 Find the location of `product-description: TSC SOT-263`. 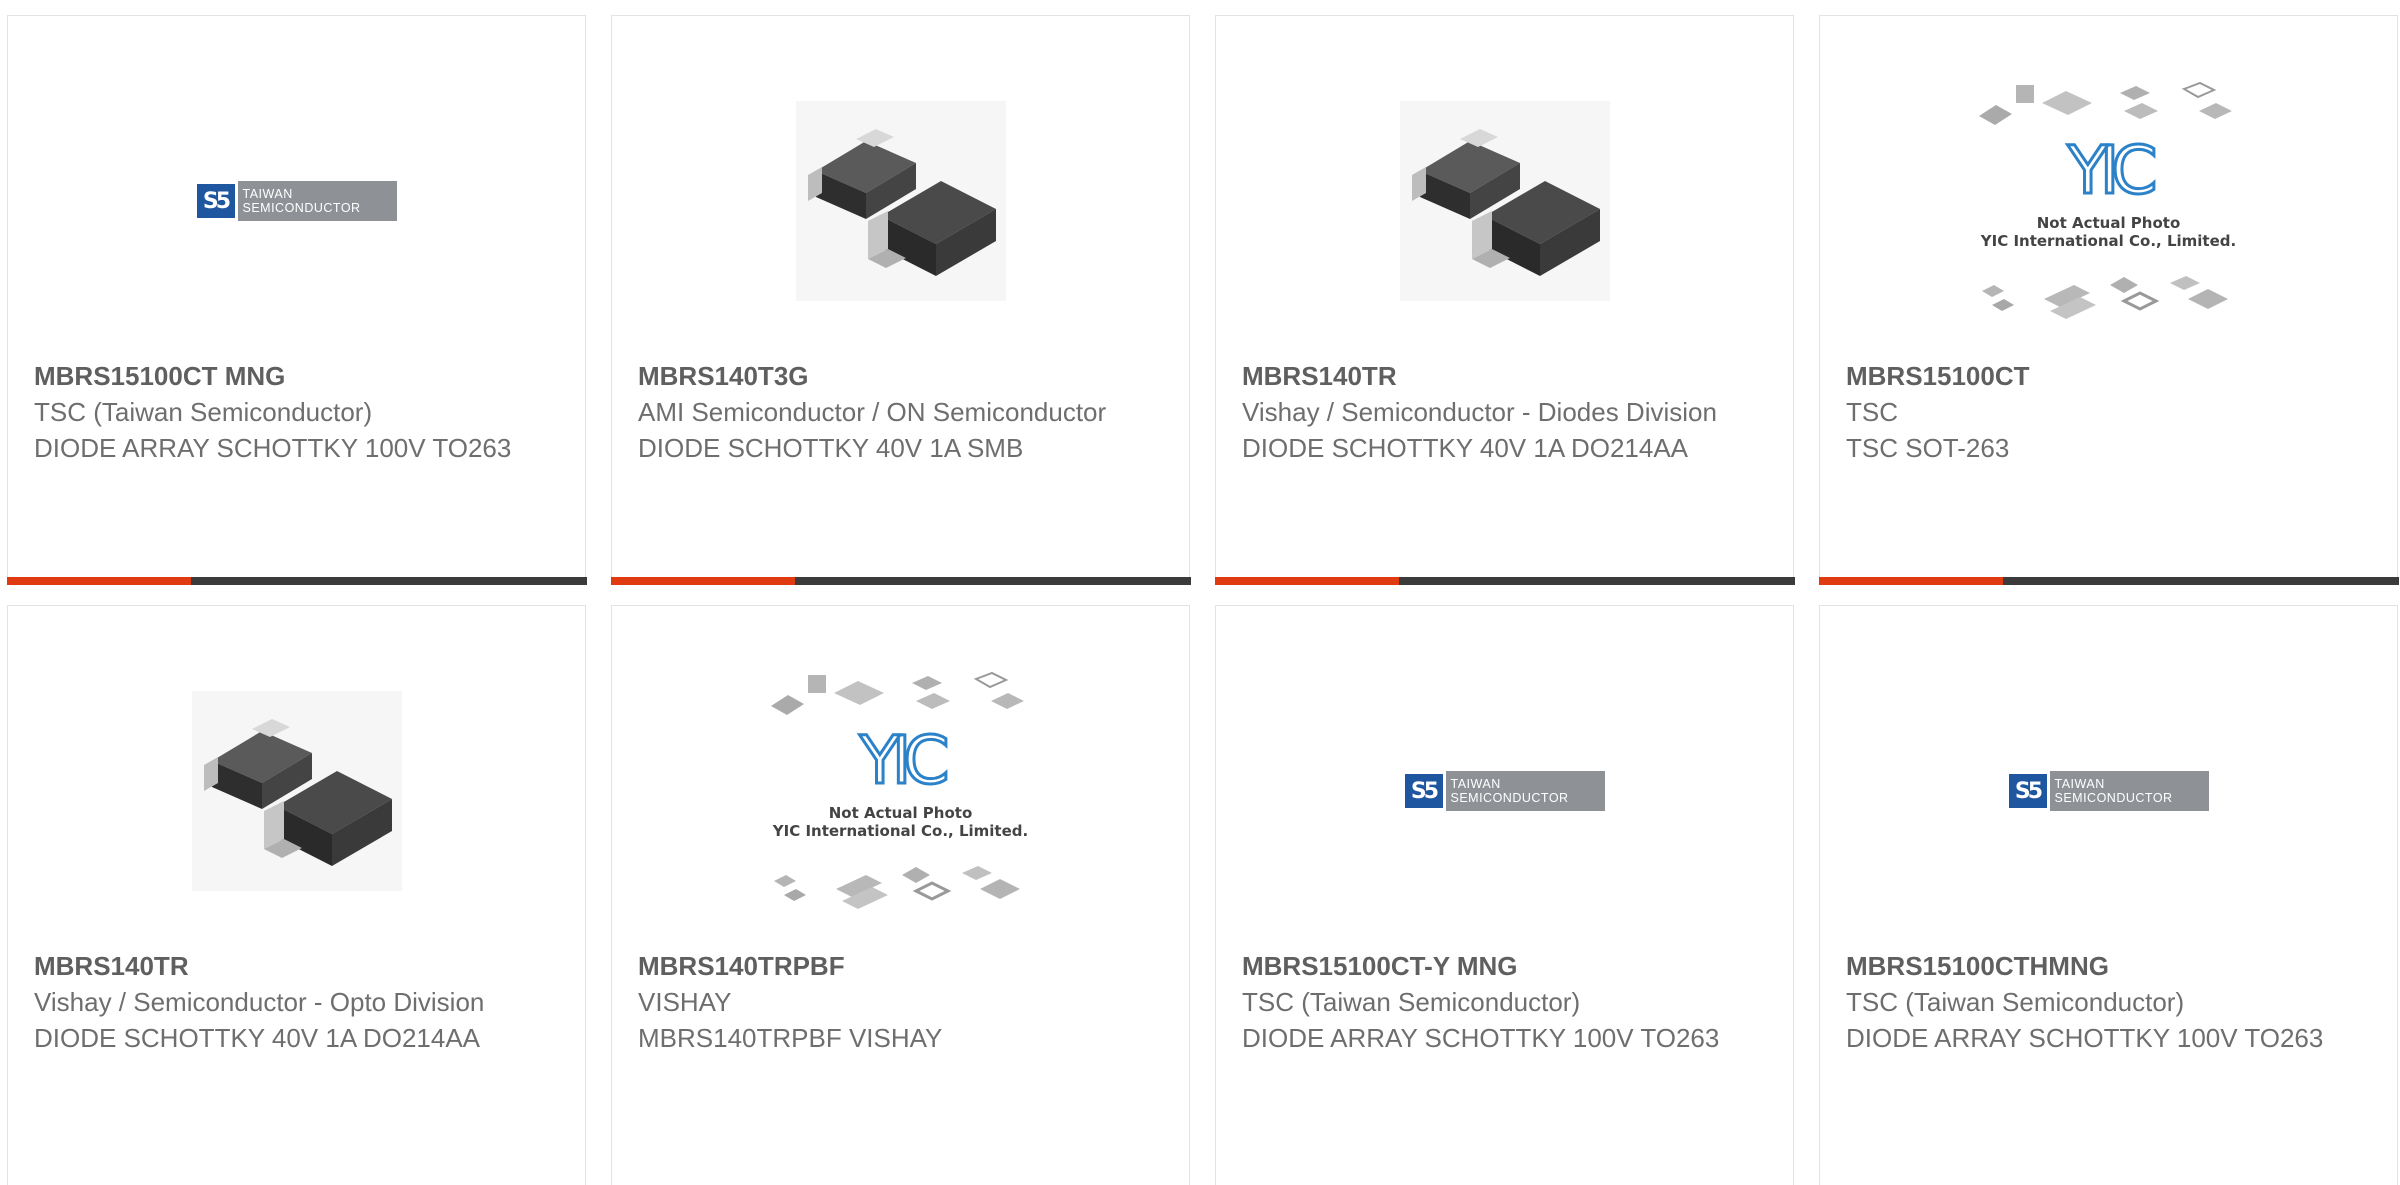

product-description: TSC SOT-263 is located at coordinates (1928, 448).